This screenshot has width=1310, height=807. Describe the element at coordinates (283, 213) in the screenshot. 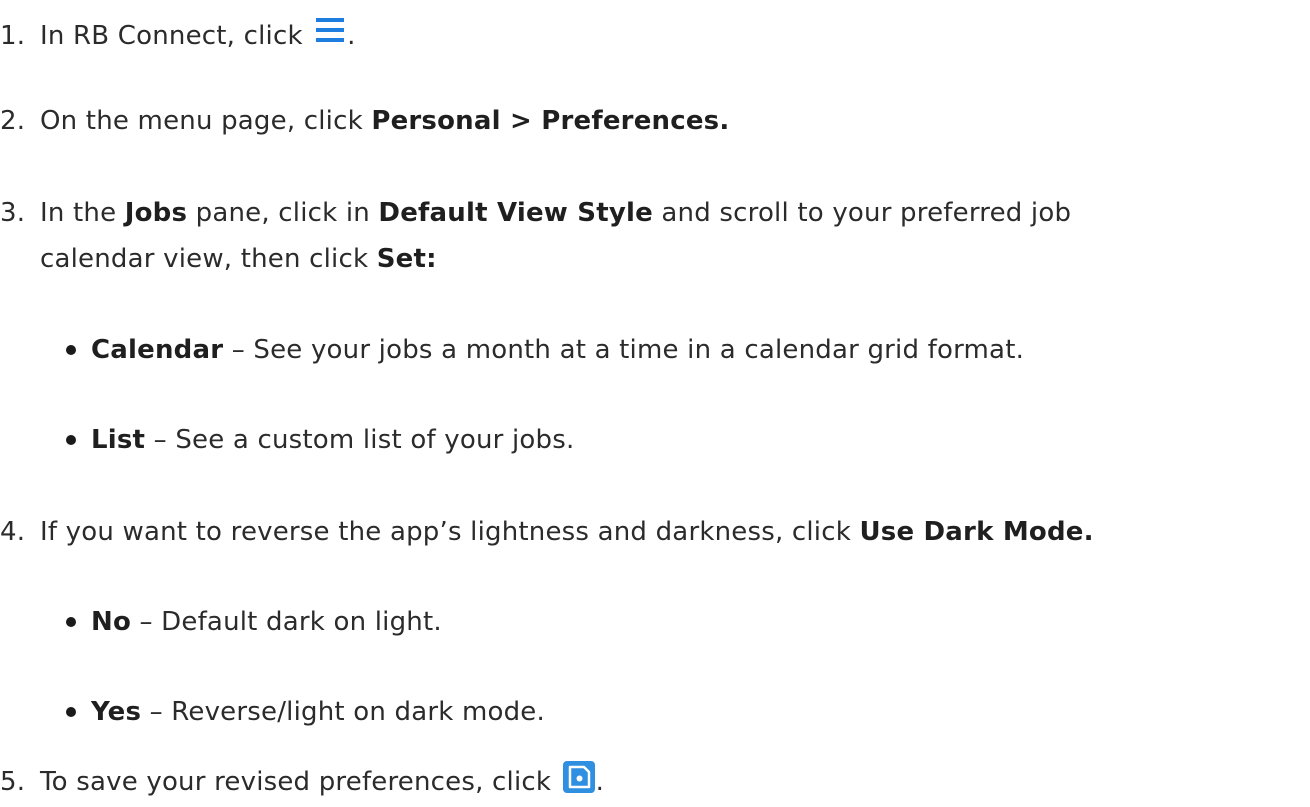

I see `step-text: pane, click in` at that location.